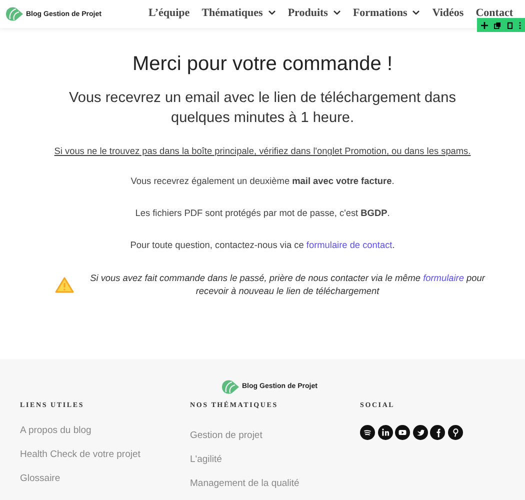 Image resolution: width=525 pixels, height=500 pixels. Describe the element at coordinates (314, 12) in the screenshot. I see `nav-link: Produits` at that location.